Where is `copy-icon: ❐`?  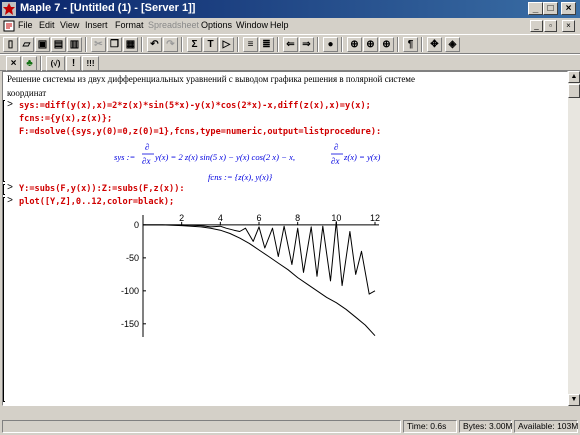 copy-icon: ❐ is located at coordinates (114, 44).